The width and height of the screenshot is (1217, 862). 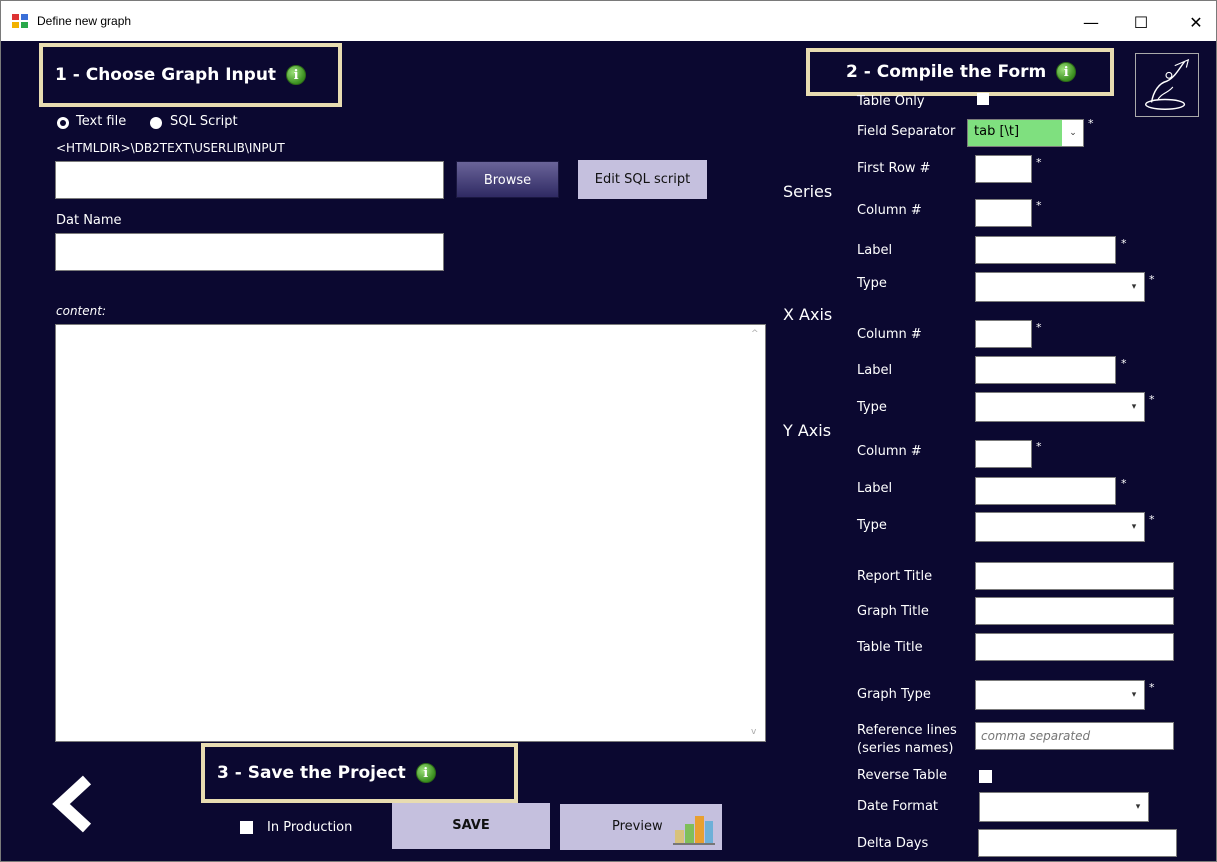 I want to click on close-button: ✕, so click(x=1195, y=23).